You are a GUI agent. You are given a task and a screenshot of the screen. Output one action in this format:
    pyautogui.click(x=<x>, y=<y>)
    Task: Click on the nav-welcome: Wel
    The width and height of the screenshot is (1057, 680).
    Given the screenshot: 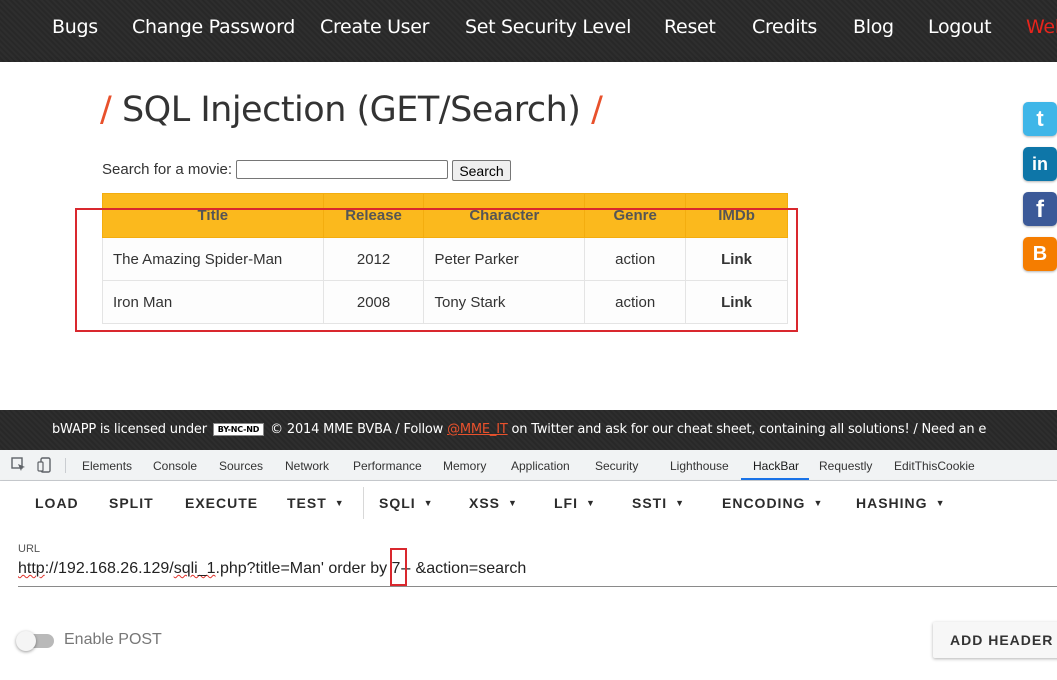 What is the action you would take?
    pyautogui.click(x=1041, y=27)
    